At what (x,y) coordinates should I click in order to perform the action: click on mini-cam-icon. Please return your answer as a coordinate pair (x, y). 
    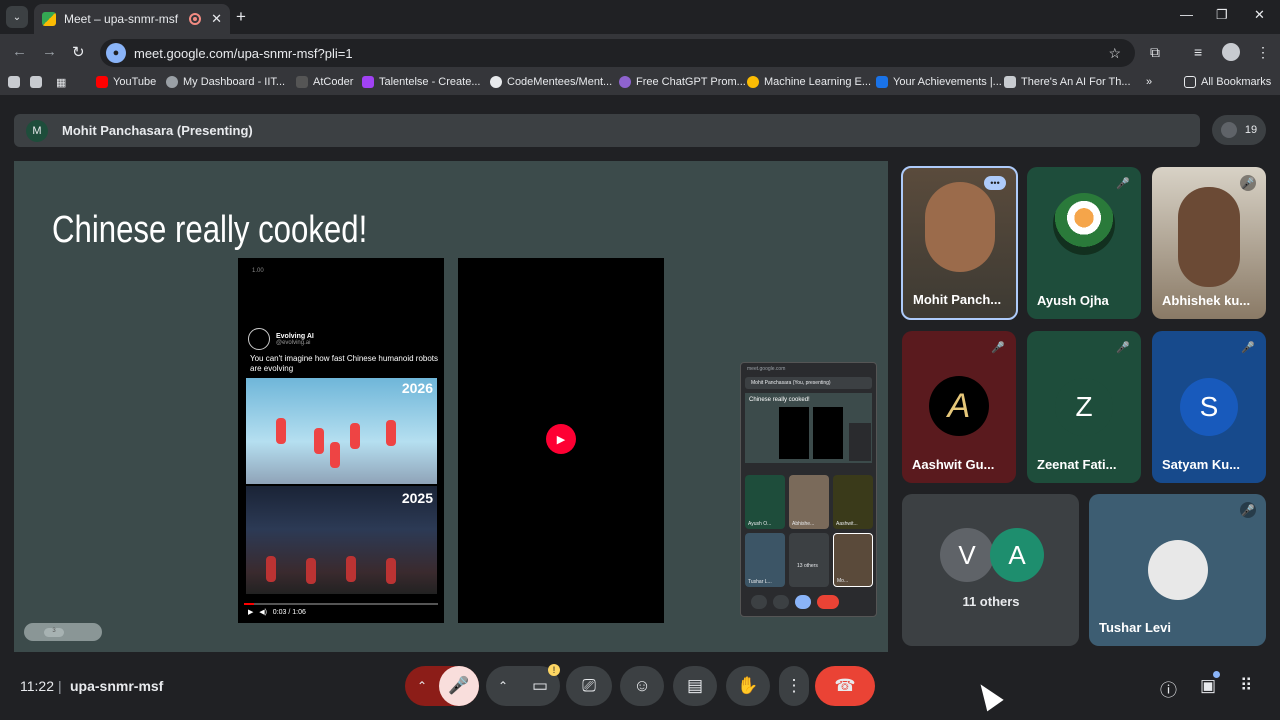
    Looking at the image, I should click on (781, 602).